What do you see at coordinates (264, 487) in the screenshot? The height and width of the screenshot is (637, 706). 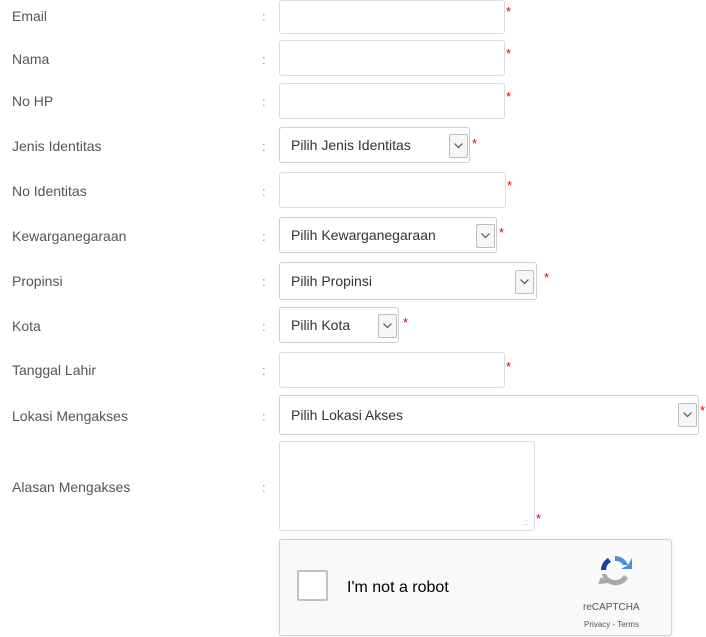 I see `alasan-mengakses-colon: :` at bounding box center [264, 487].